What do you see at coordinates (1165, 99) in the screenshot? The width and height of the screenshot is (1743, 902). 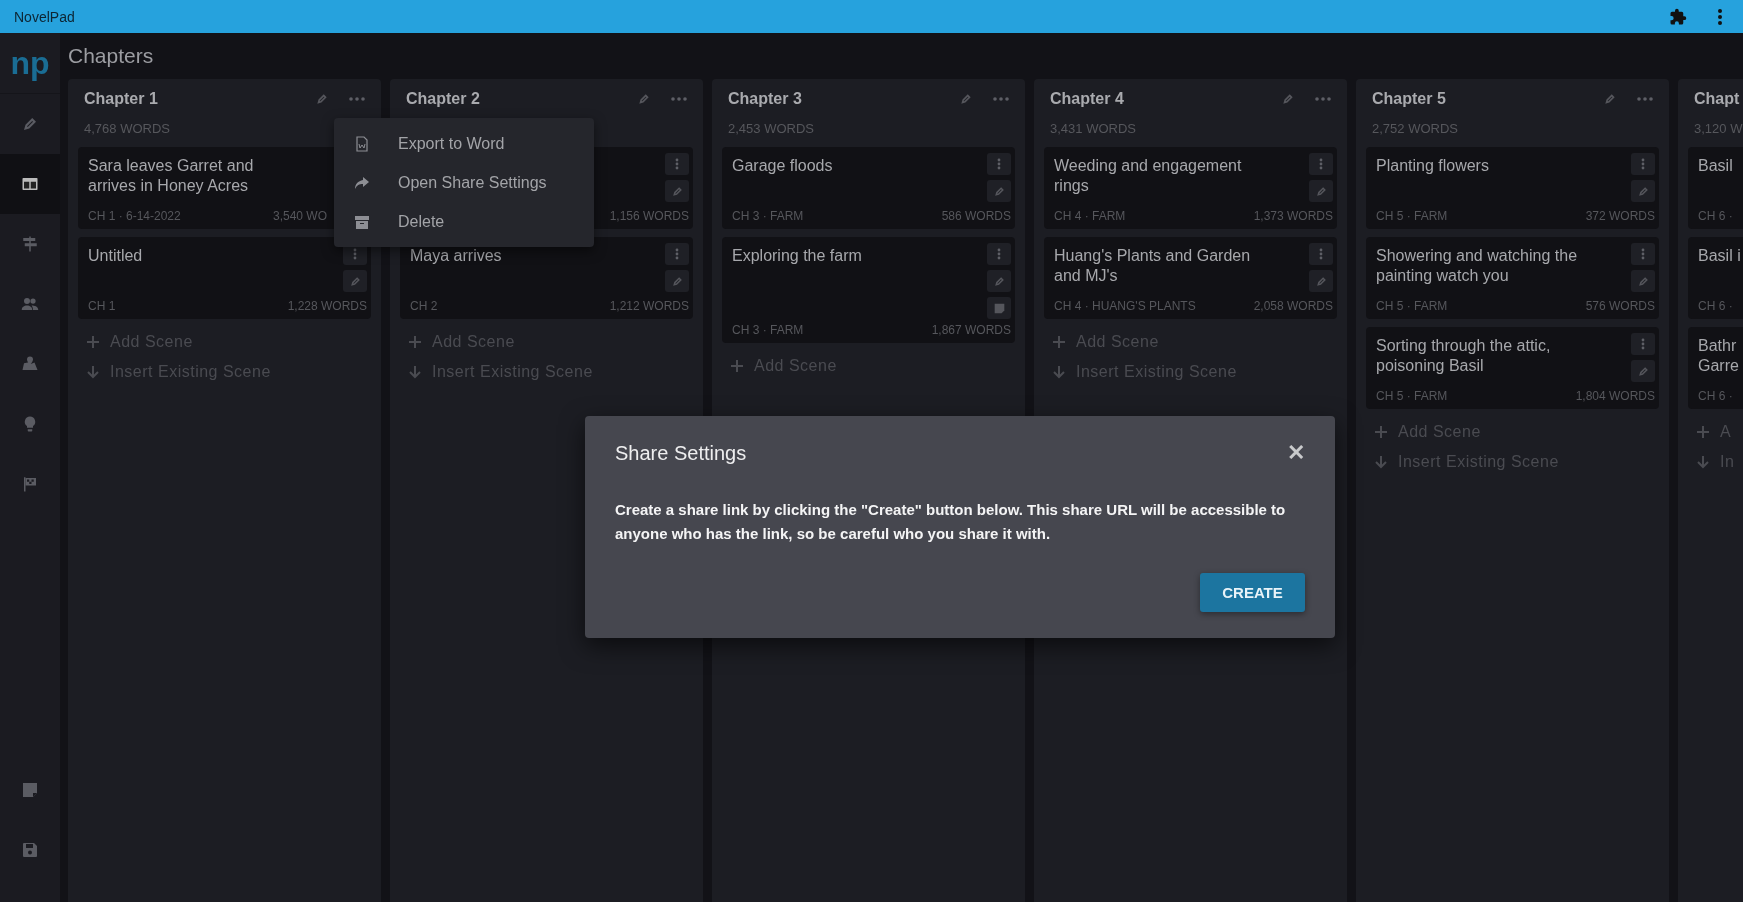 I see `chapter-title: Chapter 4` at bounding box center [1165, 99].